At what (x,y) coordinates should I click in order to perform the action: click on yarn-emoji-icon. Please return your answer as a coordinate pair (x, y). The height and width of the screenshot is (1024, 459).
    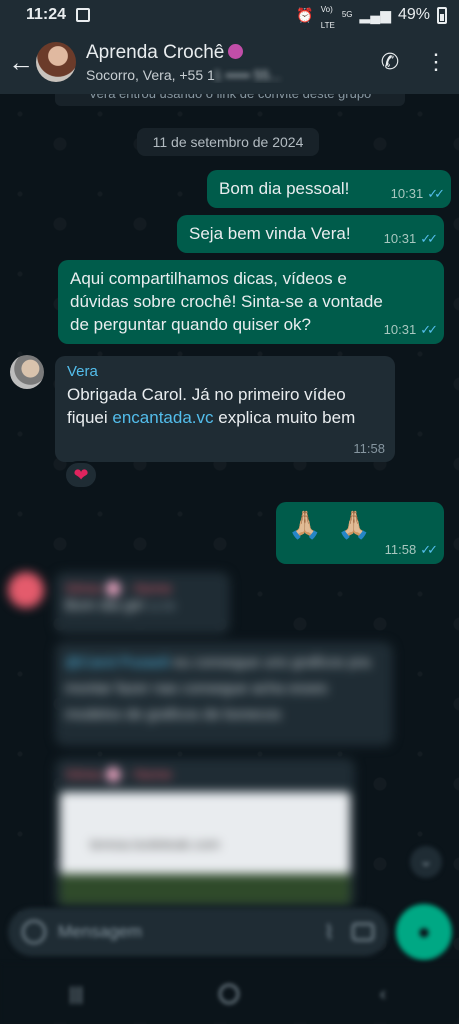
    Looking at the image, I should click on (236, 51).